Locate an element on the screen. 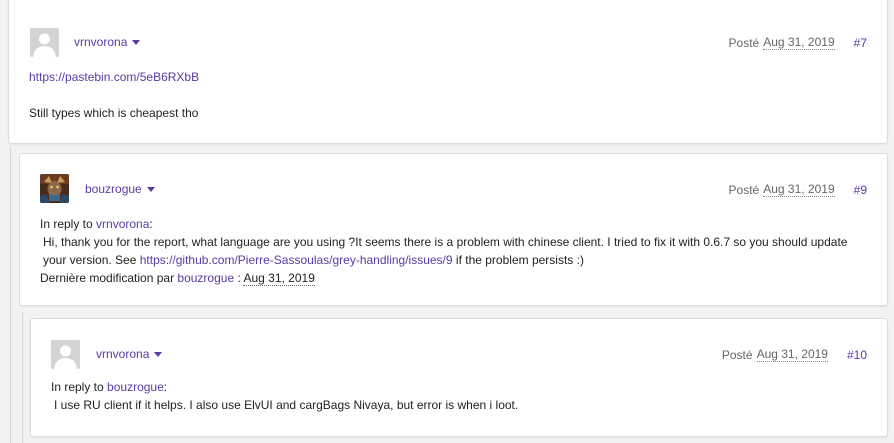  post-meta: Posté Aug 31, 2019 #9 is located at coordinates (798, 189).